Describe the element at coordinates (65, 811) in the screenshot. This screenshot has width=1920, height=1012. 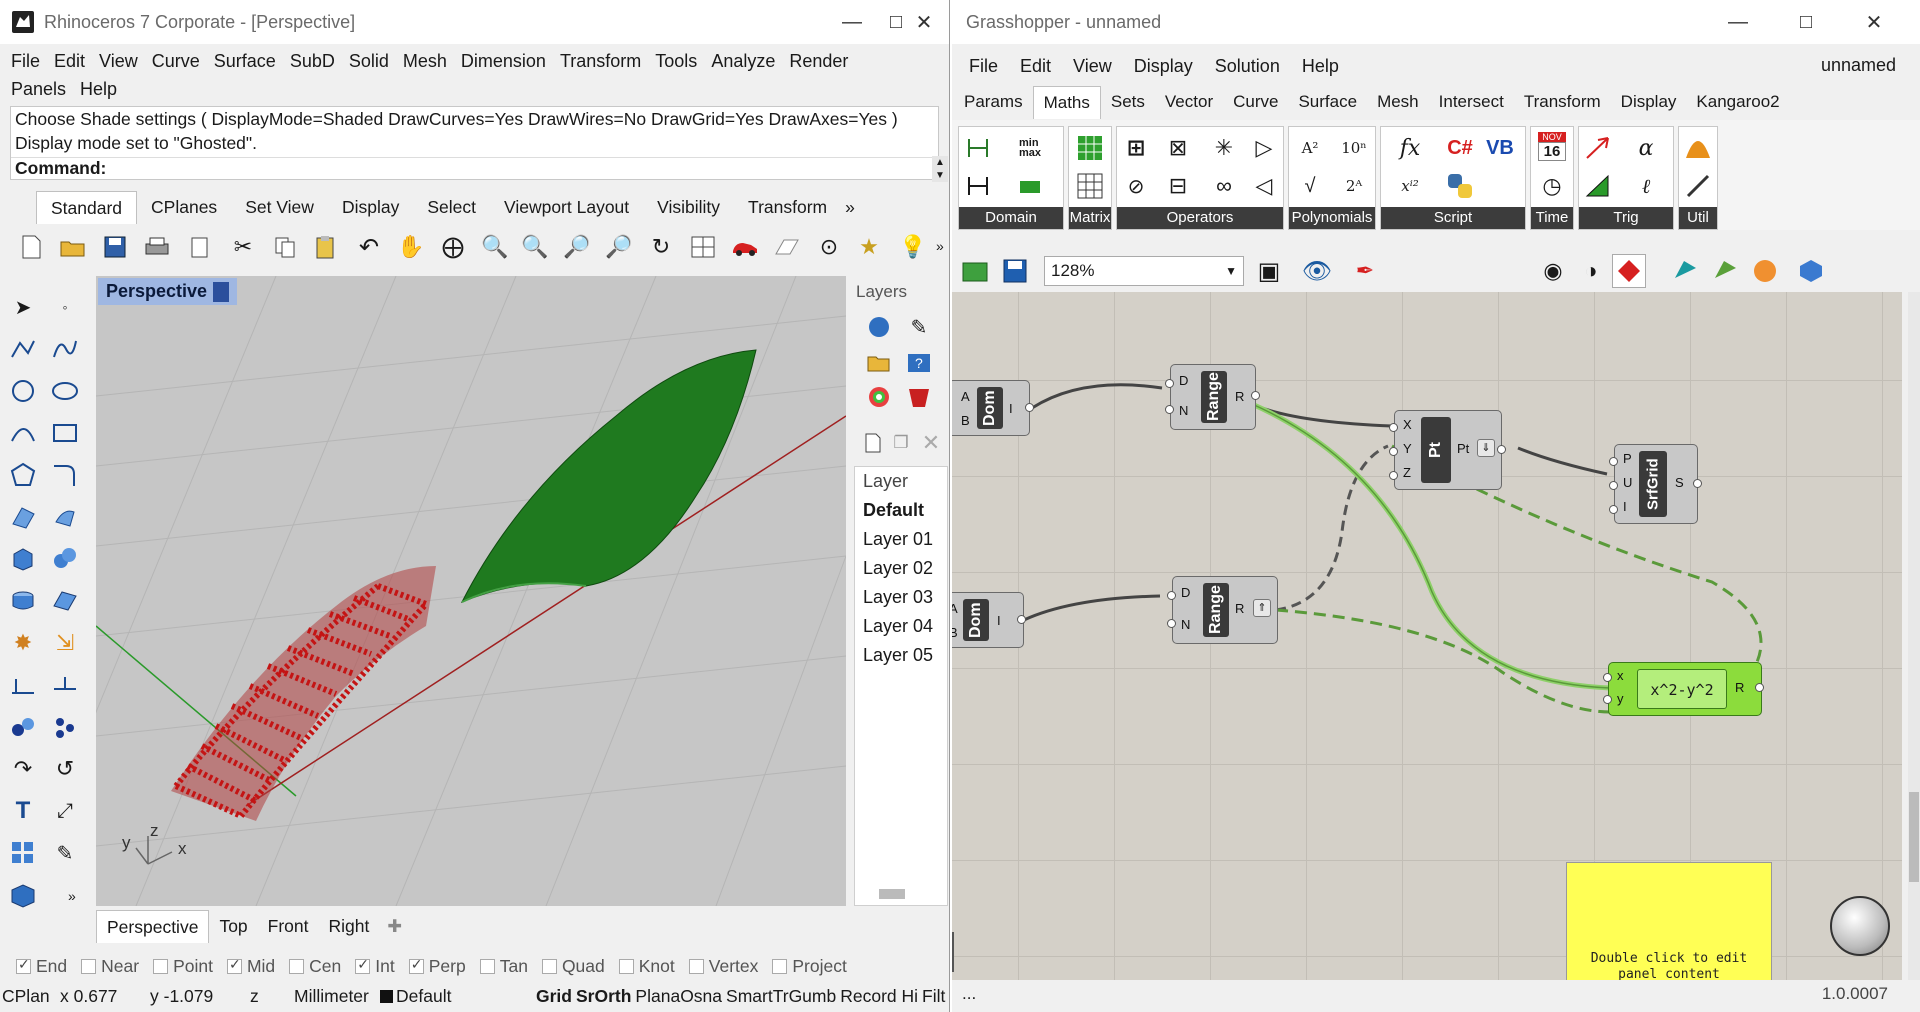
I see `scale-icon: ⤢` at that location.